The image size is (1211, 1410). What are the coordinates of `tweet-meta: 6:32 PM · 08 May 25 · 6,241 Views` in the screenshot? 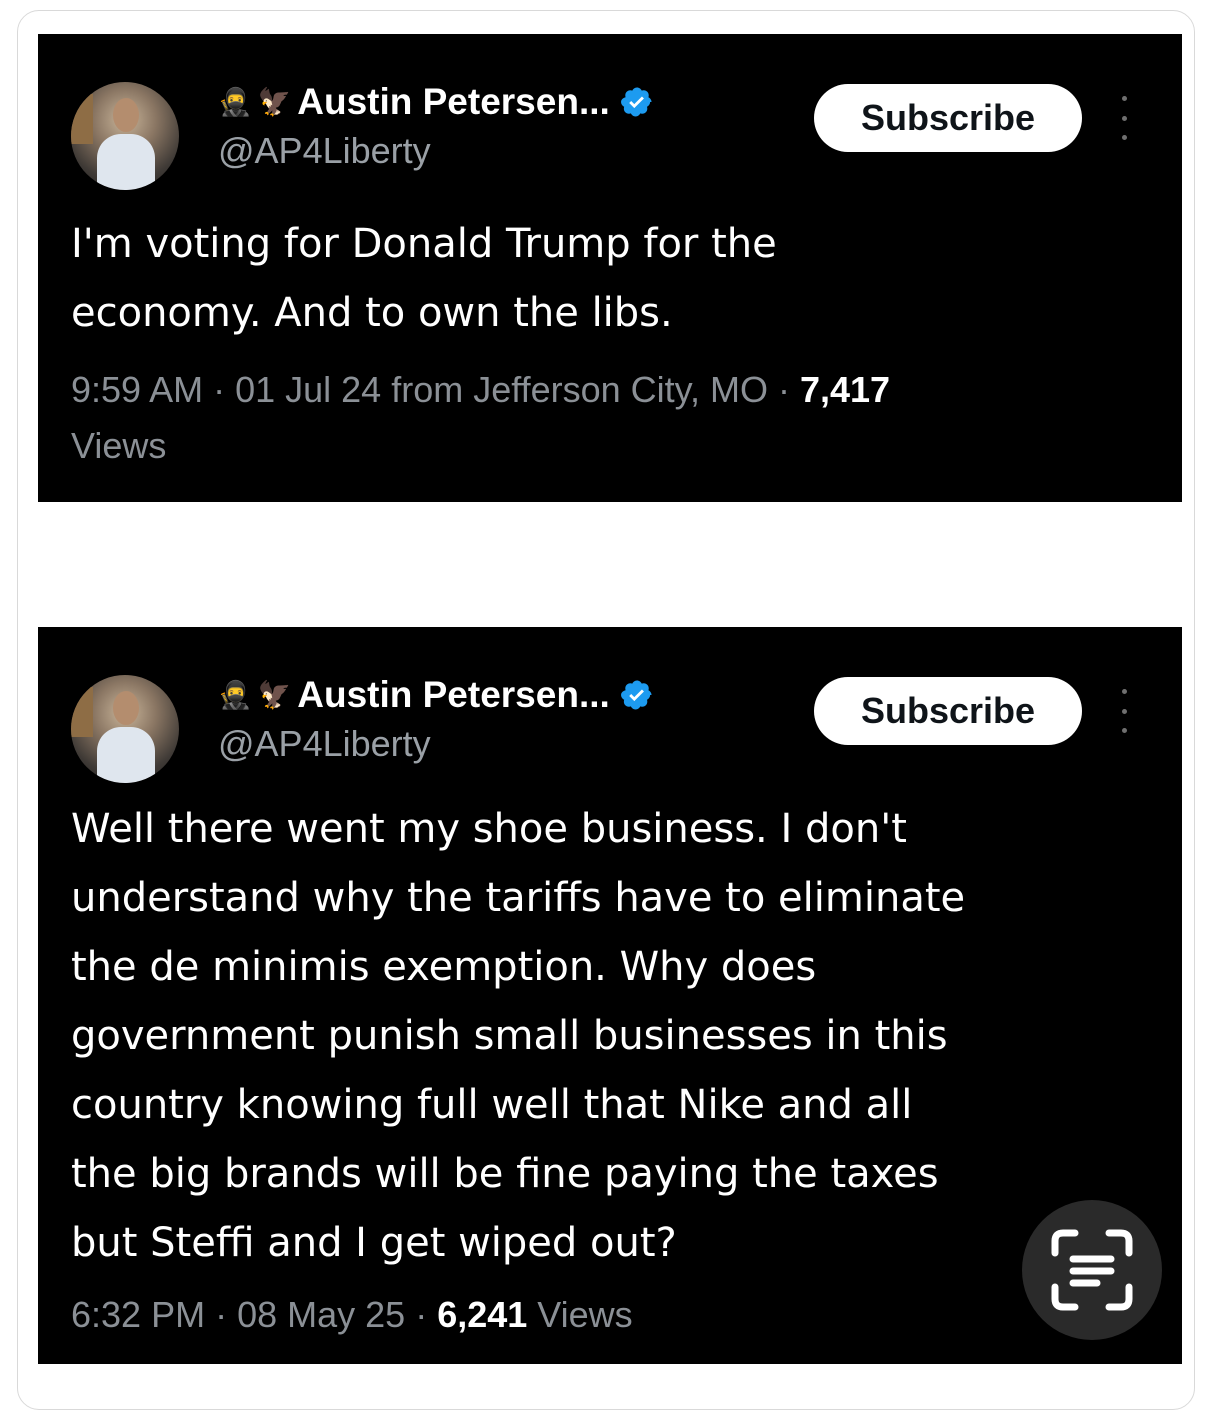 It's located at (586, 1315).